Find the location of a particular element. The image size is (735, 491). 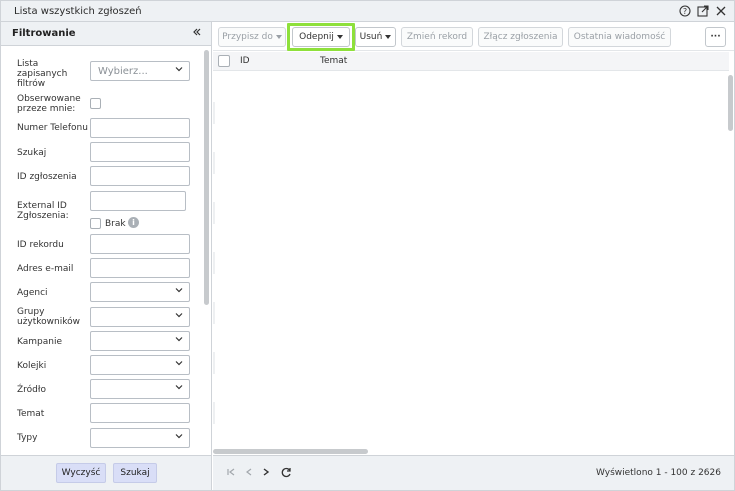

phone-field is located at coordinates (140, 128).